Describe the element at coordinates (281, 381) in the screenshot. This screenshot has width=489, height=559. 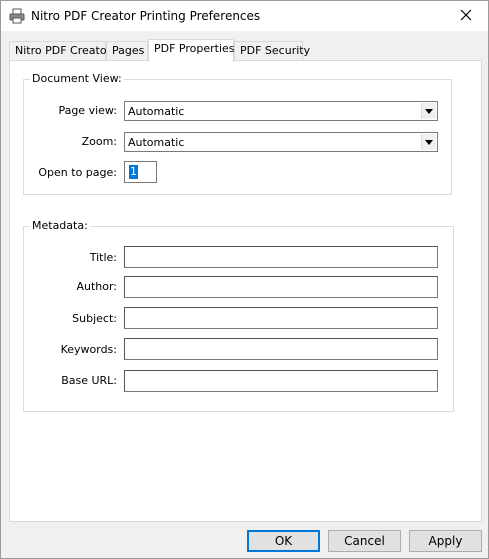
I see `base-url-field` at that location.